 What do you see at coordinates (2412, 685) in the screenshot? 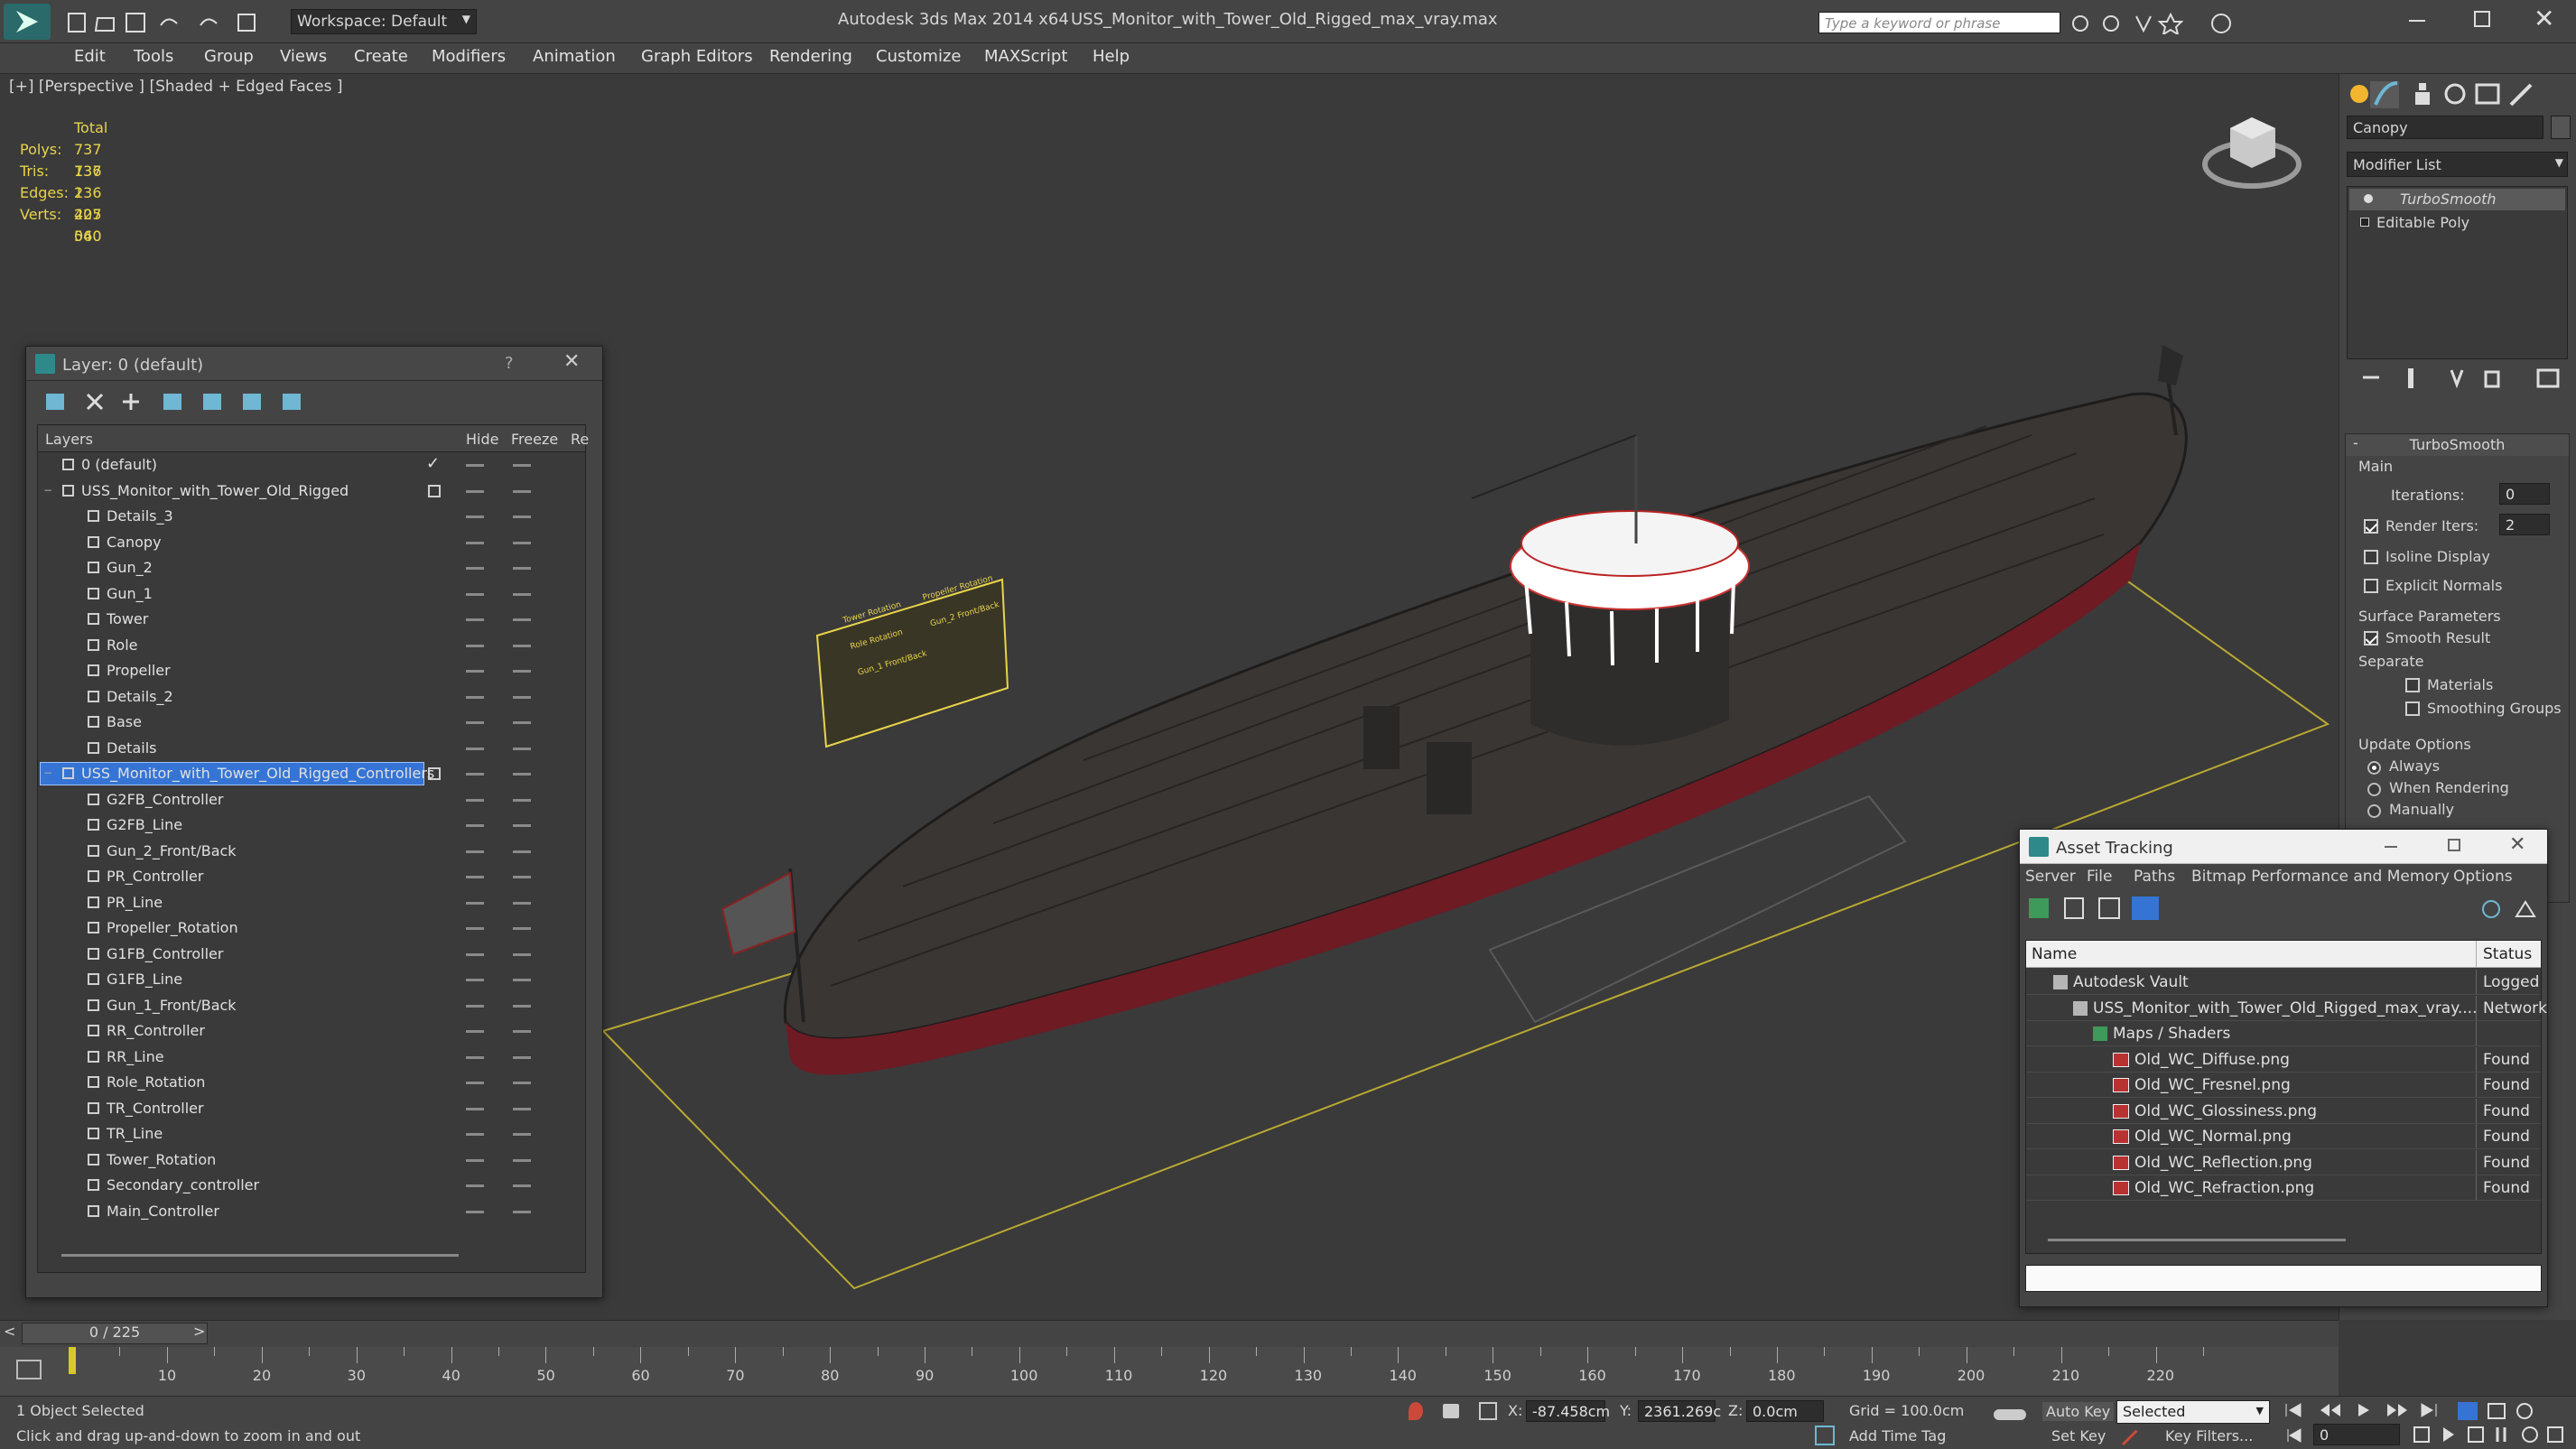
I see `materials-checkbox` at bounding box center [2412, 685].